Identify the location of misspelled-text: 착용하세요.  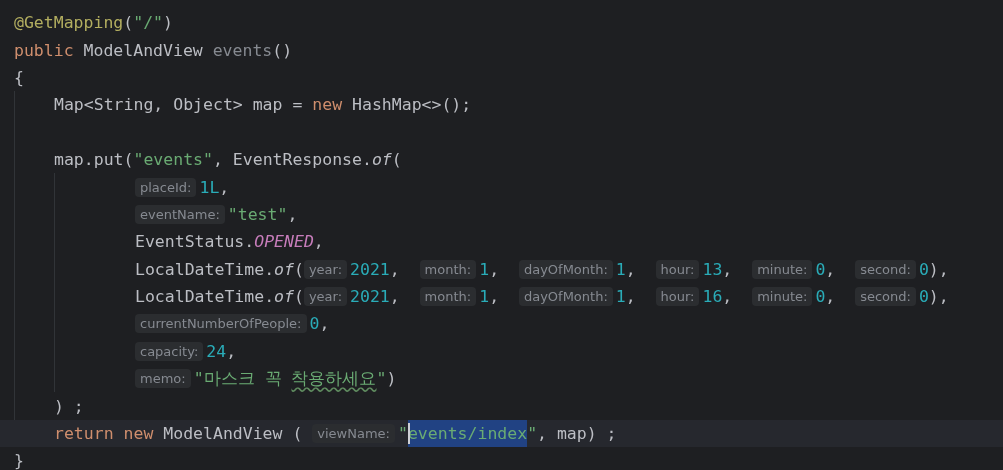
(334, 378).